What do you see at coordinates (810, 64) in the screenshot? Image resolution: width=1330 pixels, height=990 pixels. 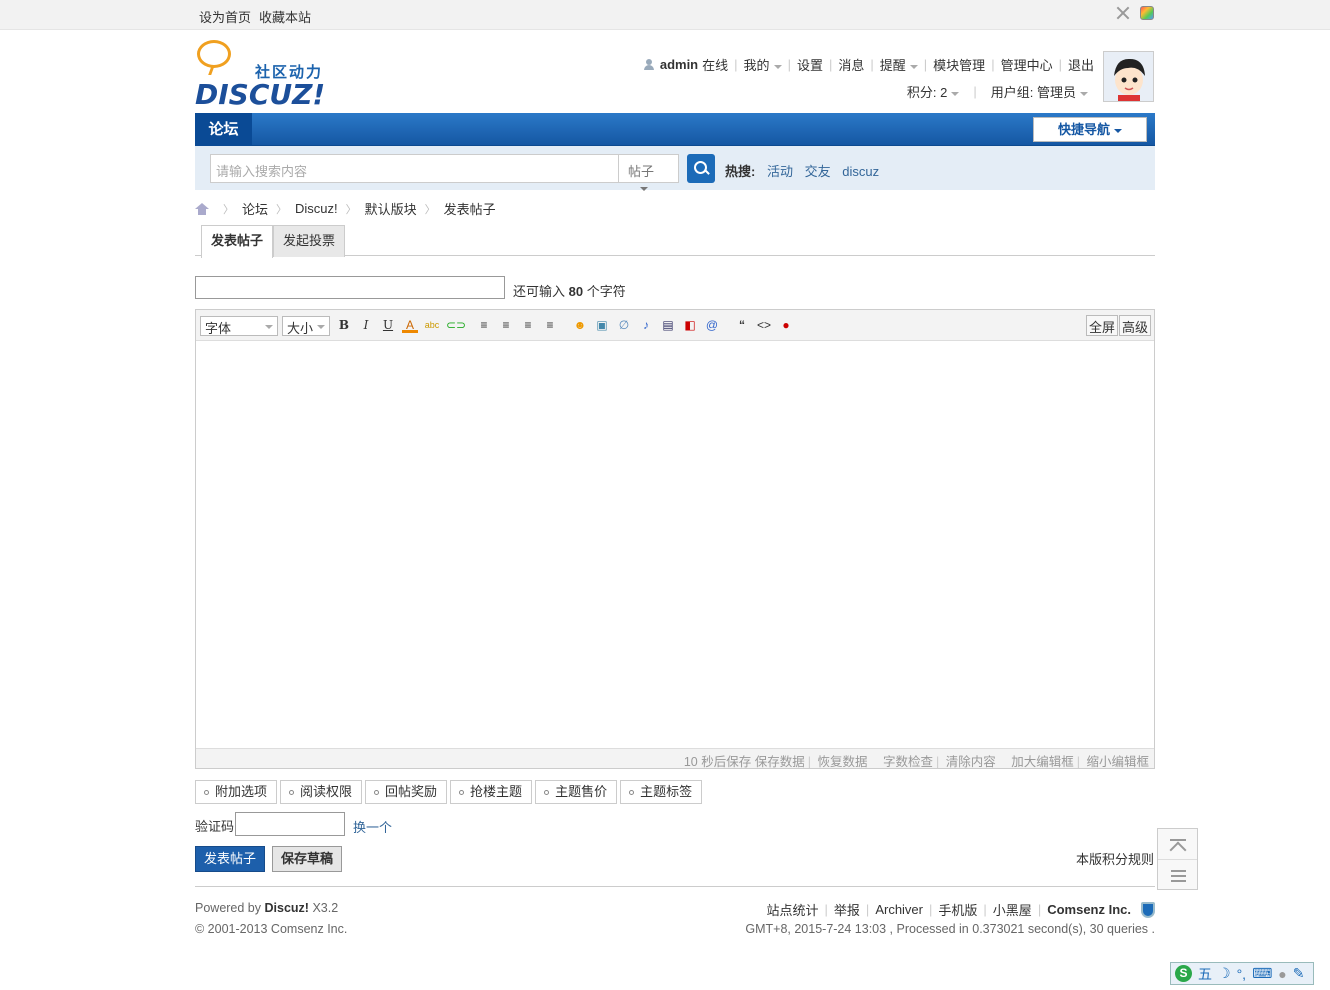 I see `settings-link: 设置` at bounding box center [810, 64].